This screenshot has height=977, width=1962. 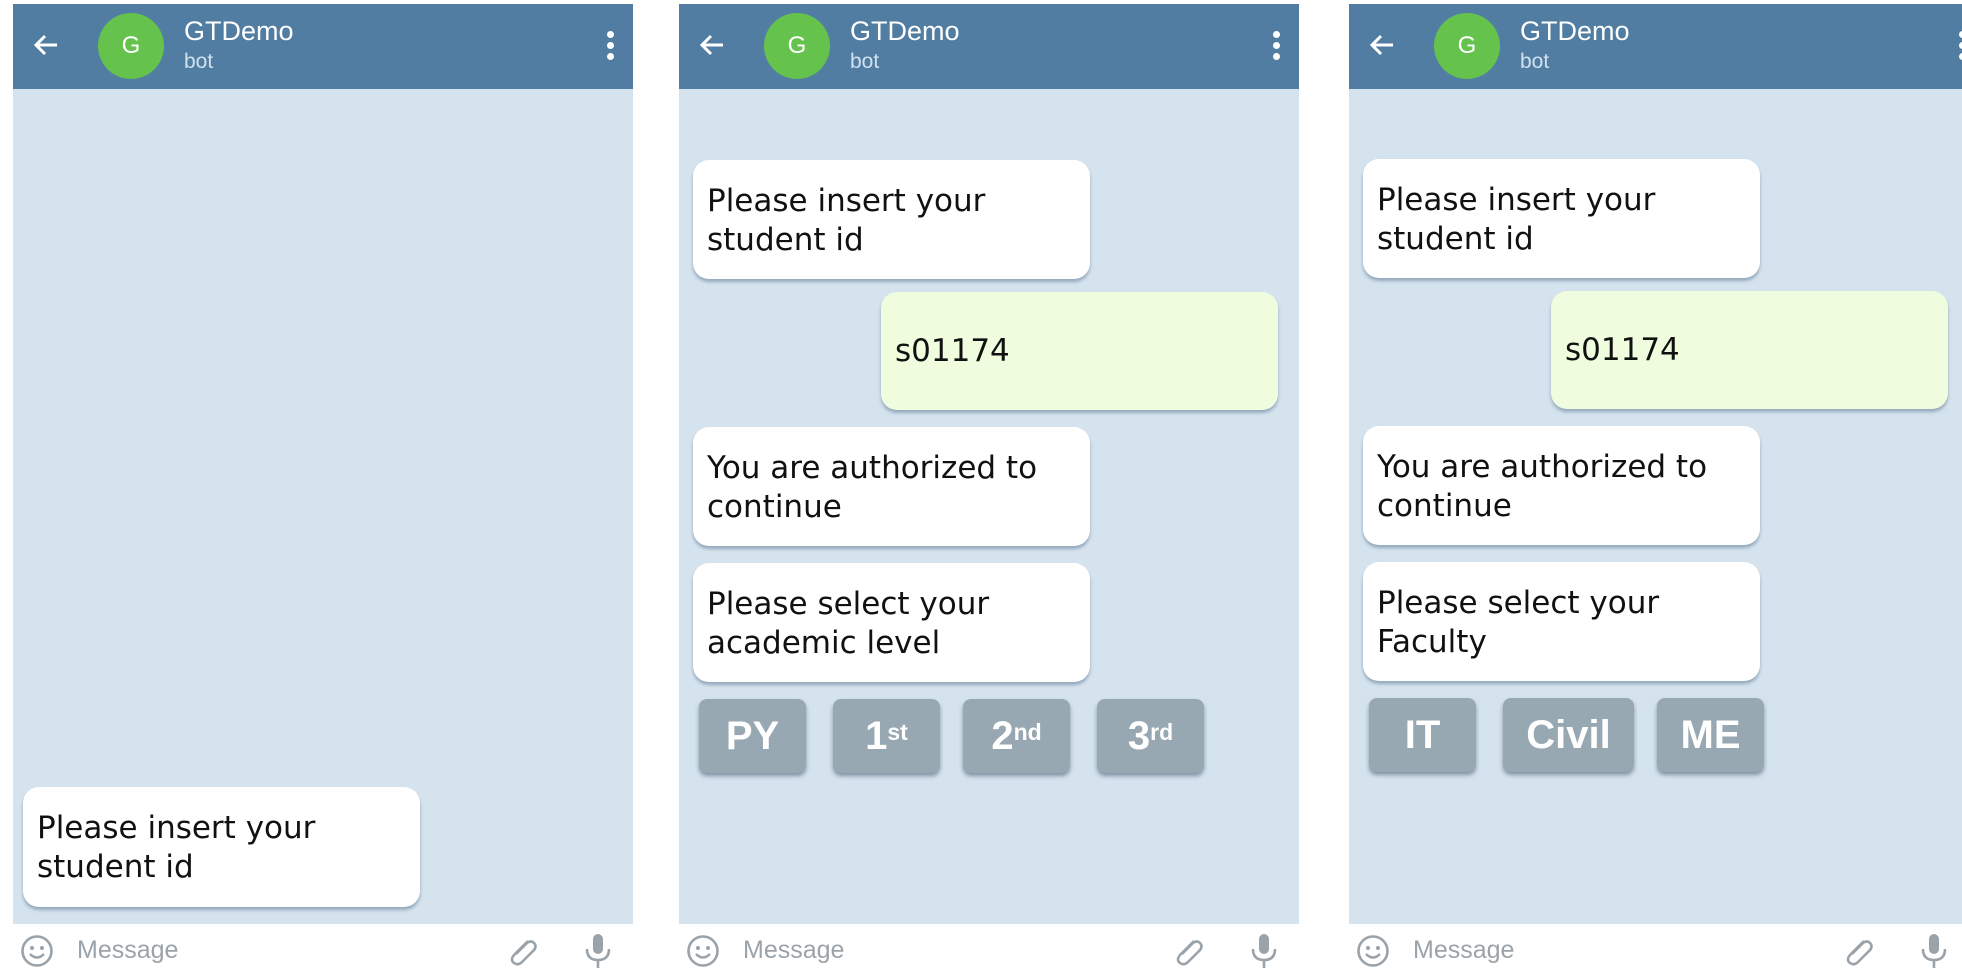 What do you see at coordinates (1027, 731) in the screenshot?
I see `keyboard-button-suffix: nd` at bounding box center [1027, 731].